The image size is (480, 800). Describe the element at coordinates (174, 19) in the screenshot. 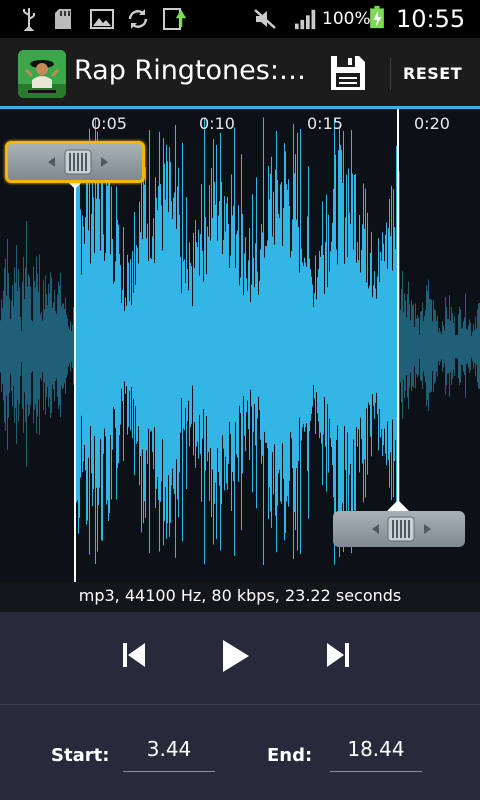

I see `download-icon` at that location.